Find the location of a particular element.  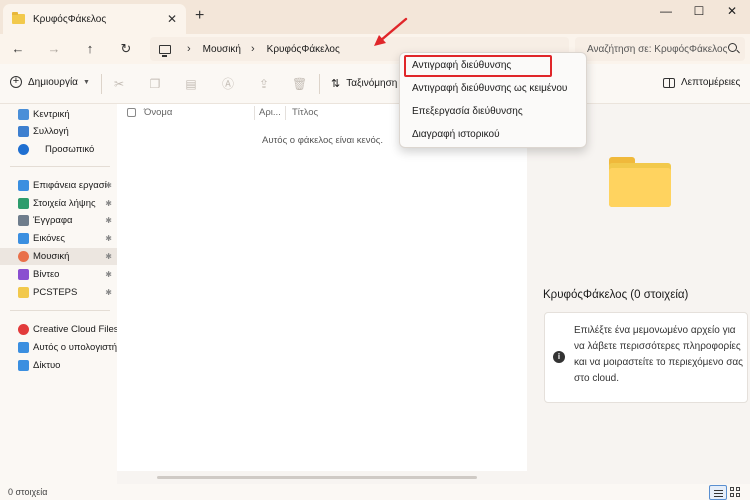

sidebar-item-label: Βίντεο is located at coordinates (46, 274).